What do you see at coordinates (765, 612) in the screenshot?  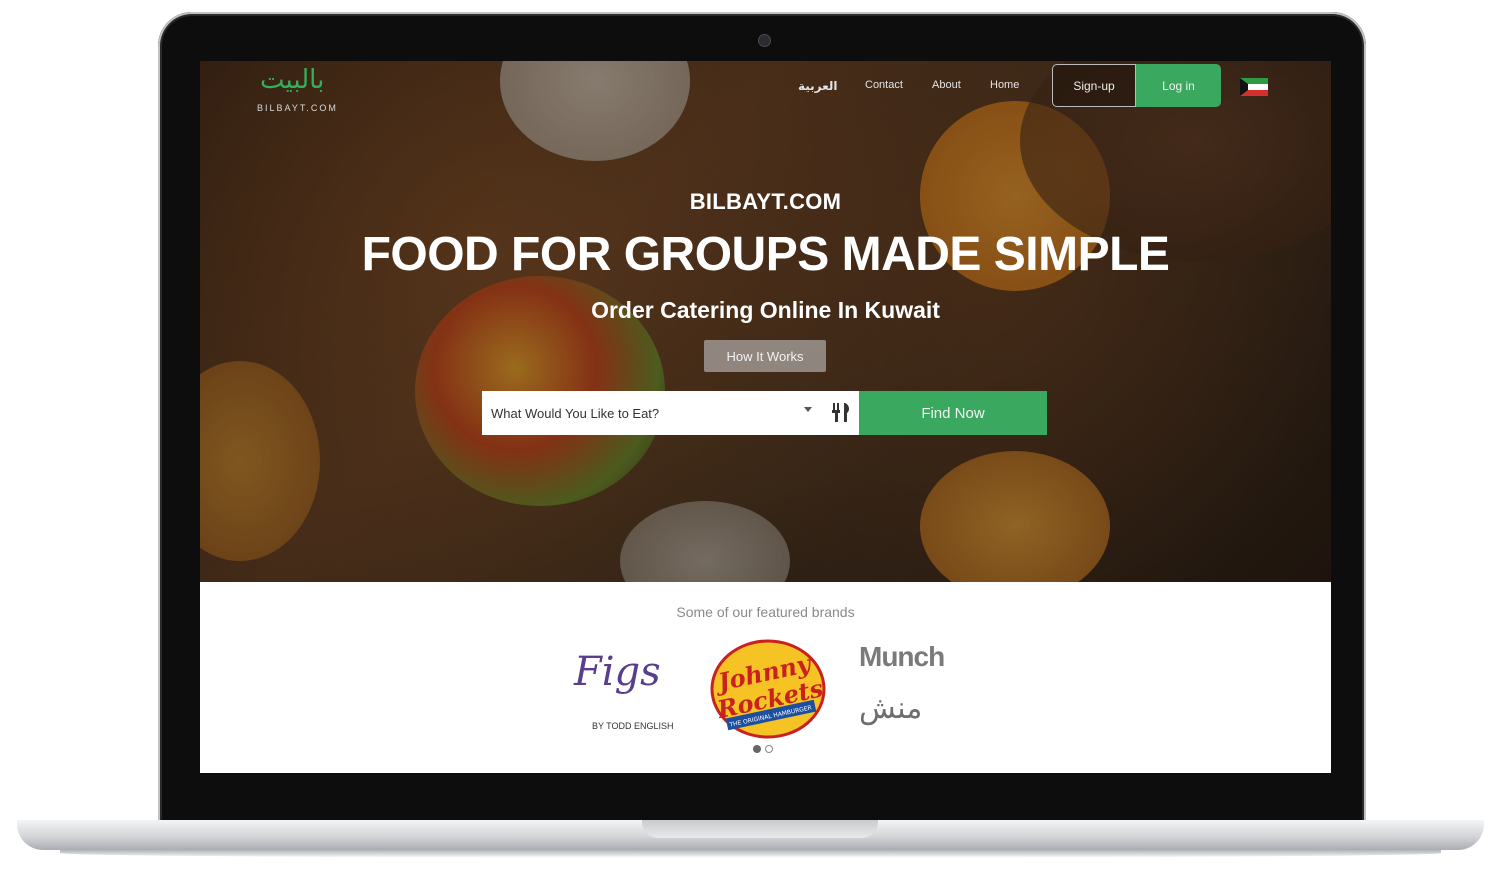 I see `featured-brands-title: Some of our featured brands` at bounding box center [765, 612].